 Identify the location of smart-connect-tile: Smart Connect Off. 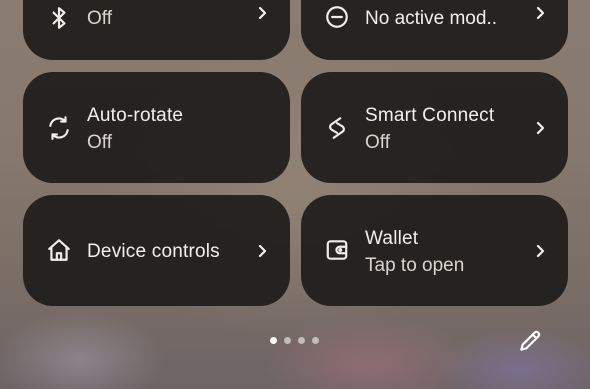
(434, 127).